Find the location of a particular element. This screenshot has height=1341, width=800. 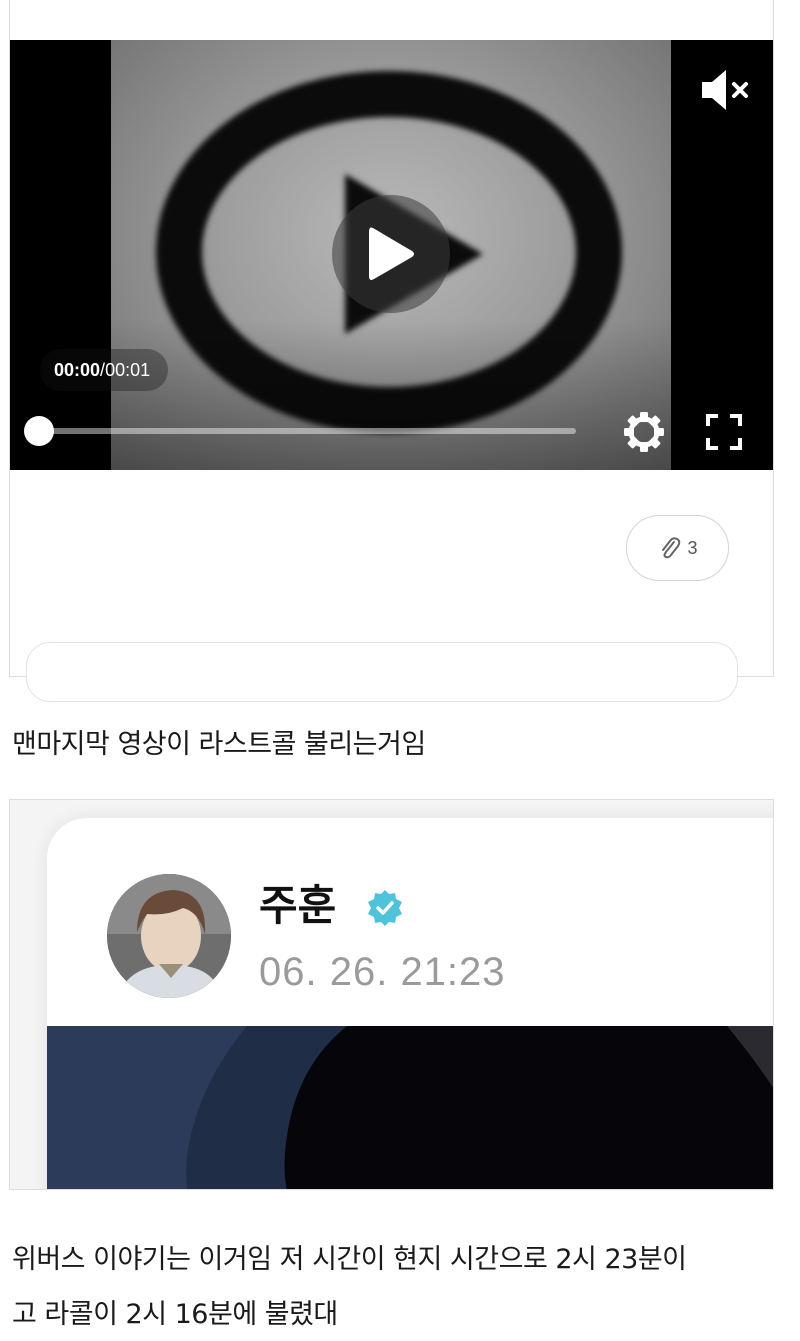

avatar-photo is located at coordinates (169, 936).